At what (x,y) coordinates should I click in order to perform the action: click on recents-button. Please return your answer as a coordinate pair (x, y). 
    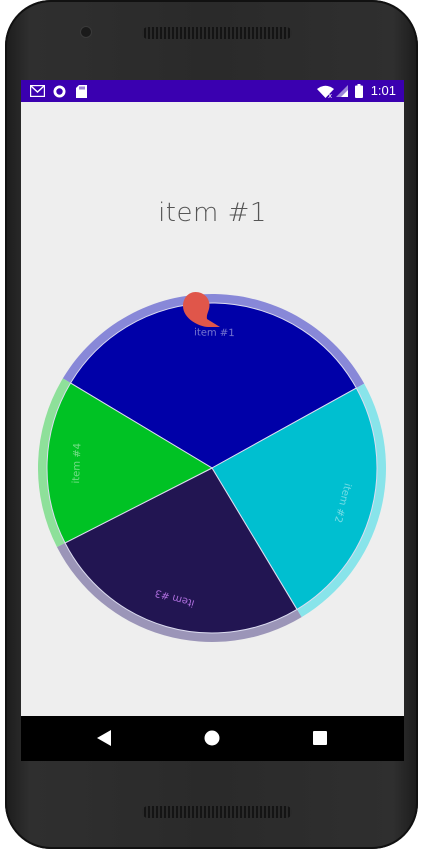
    Looking at the image, I should click on (320, 738).